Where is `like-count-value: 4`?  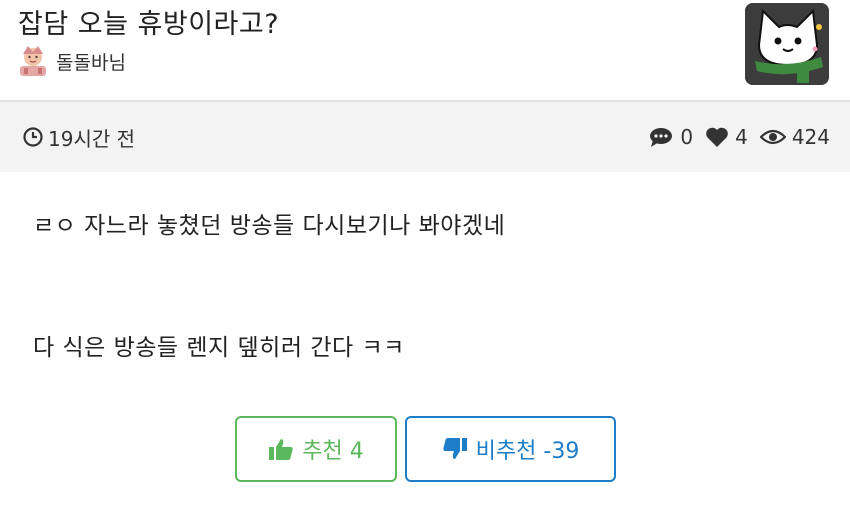 like-count-value: 4 is located at coordinates (741, 137).